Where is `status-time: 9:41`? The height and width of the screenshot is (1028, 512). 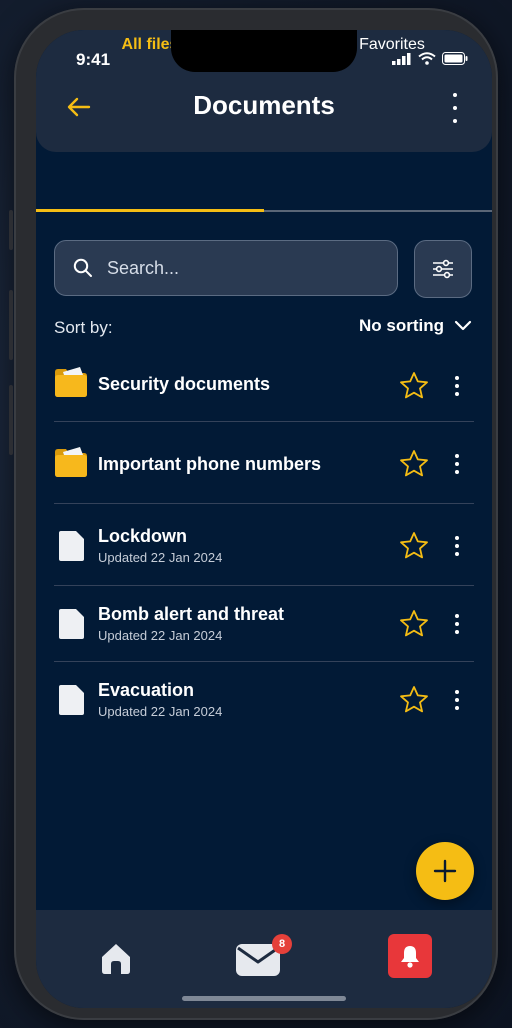
status-time: 9:41 is located at coordinates (93, 59).